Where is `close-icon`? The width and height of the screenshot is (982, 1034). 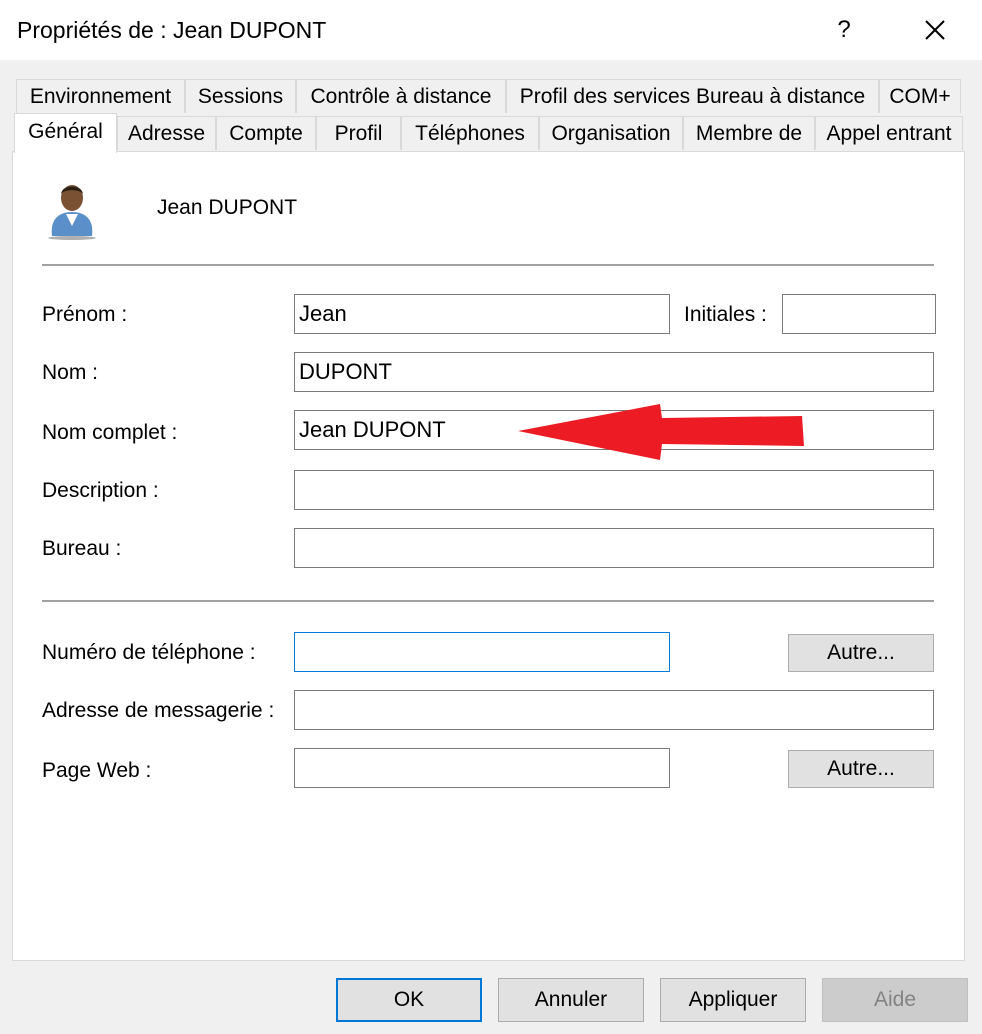
close-icon is located at coordinates (935, 30).